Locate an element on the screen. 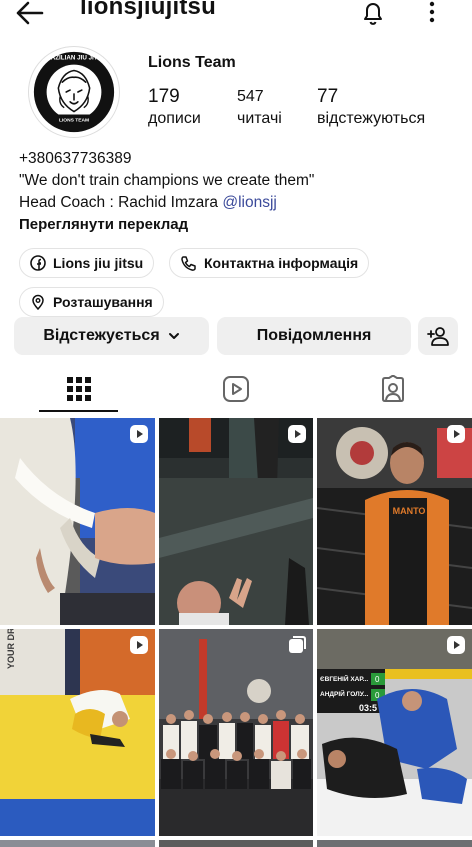  facebook-icon is located at coordinates (38, 263).